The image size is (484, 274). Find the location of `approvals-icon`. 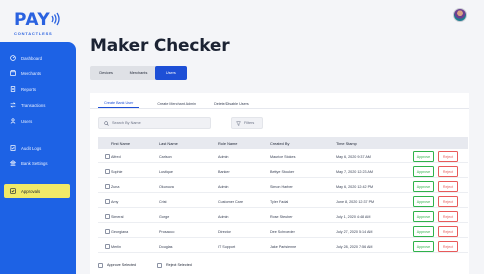

approvals-icon is located at coordinates (12, 191).